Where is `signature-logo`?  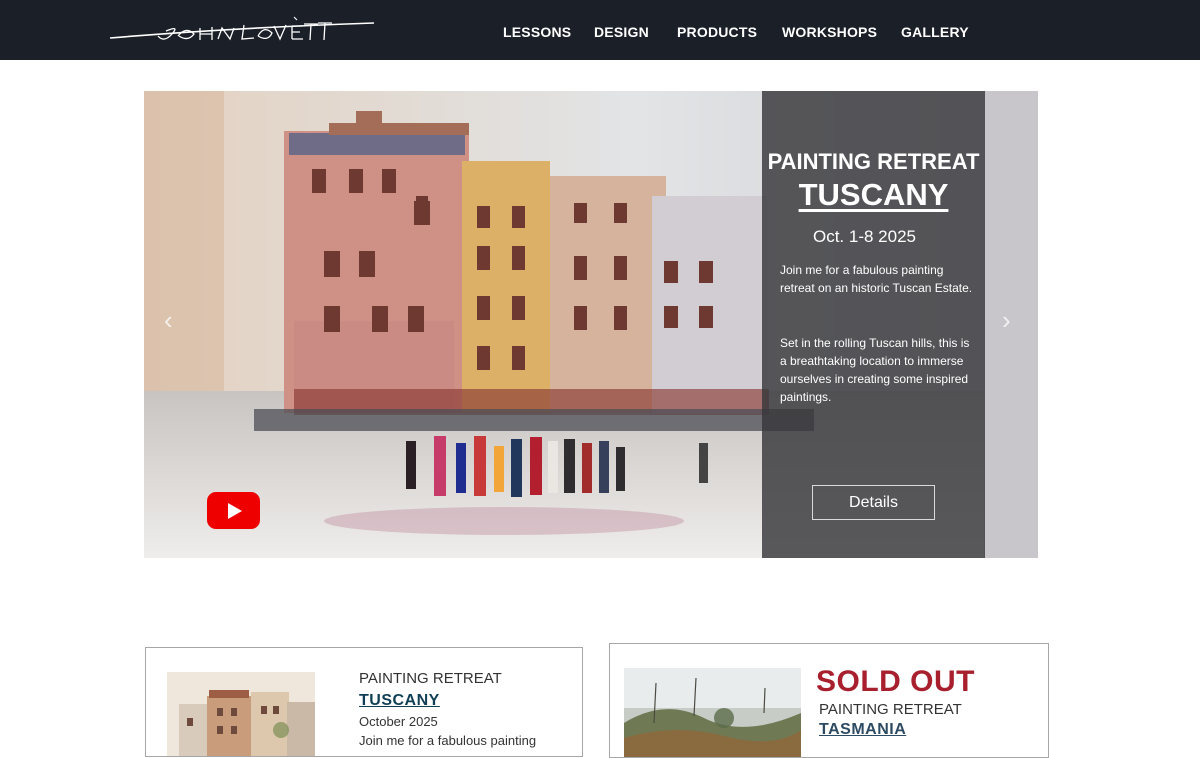 signature-logo is located at coordinates (244, 31).